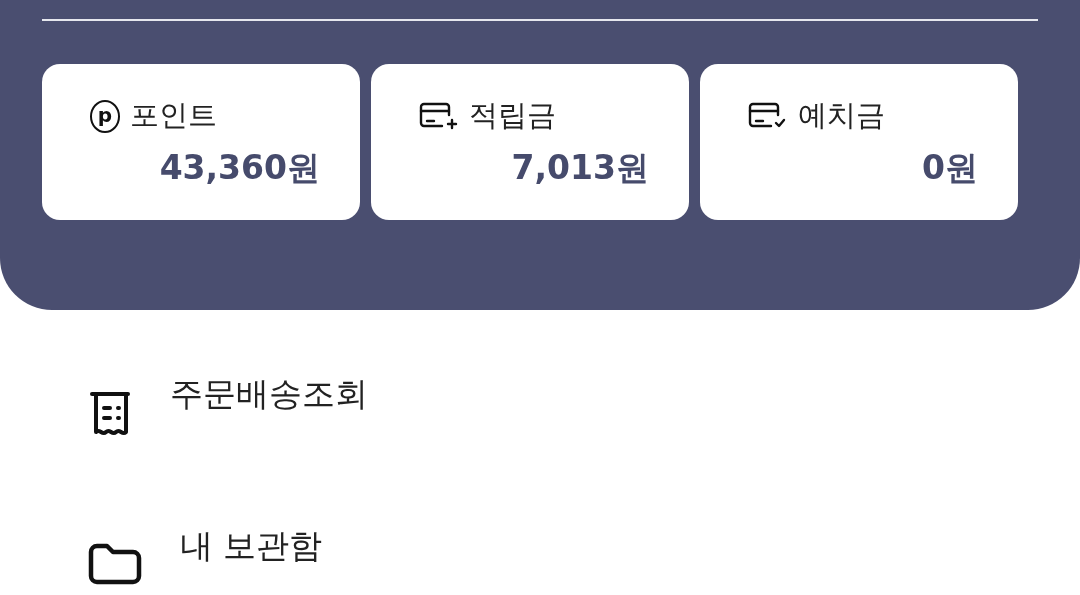 This screenshot has height=595, width=1080. Describe the element at coordinates (201, 142) in the screenshot. I see `balance-card: p 포인트 43,360원` at that location.